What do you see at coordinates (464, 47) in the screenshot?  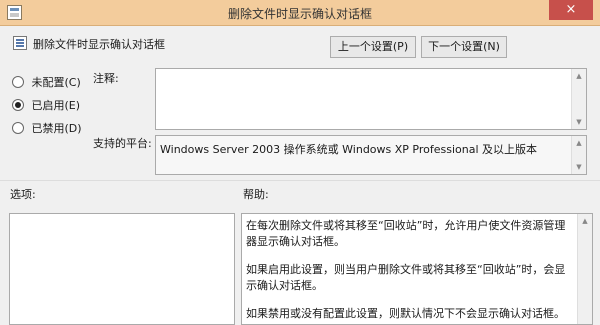 I see `next-setting-button: 下一个设置(N)` at bounding box center [464, 47].